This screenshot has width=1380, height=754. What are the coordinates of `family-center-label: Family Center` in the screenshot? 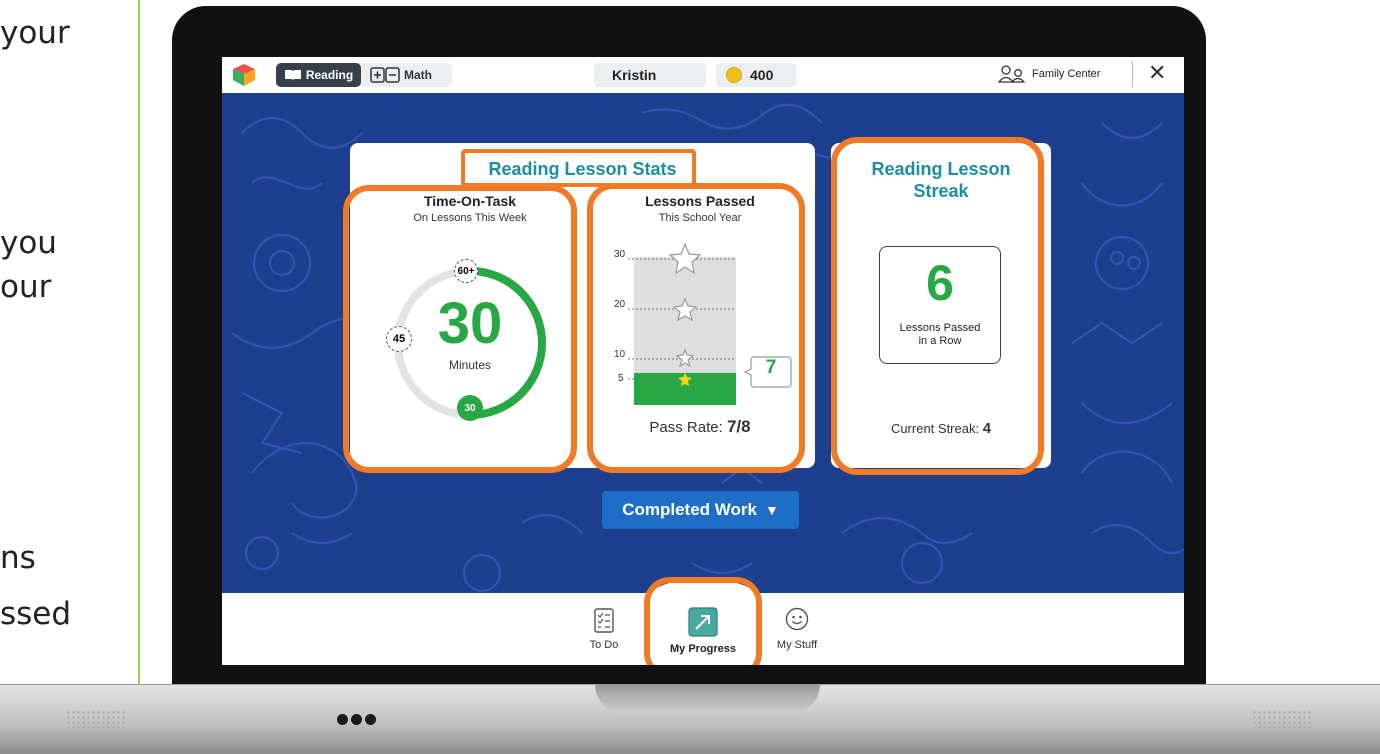 It's located at (1066, 74).